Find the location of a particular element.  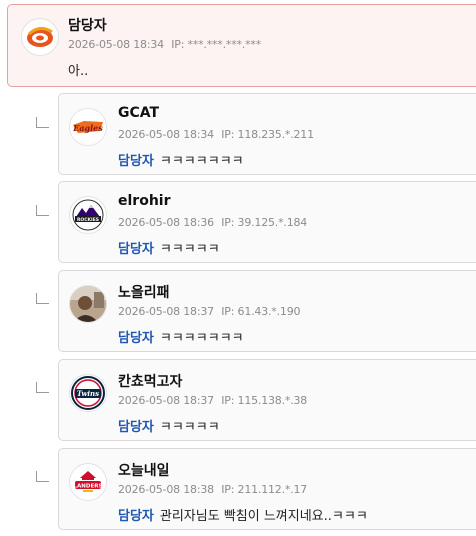

svg-text: ROCKIES is located at coordinates (88, 220).